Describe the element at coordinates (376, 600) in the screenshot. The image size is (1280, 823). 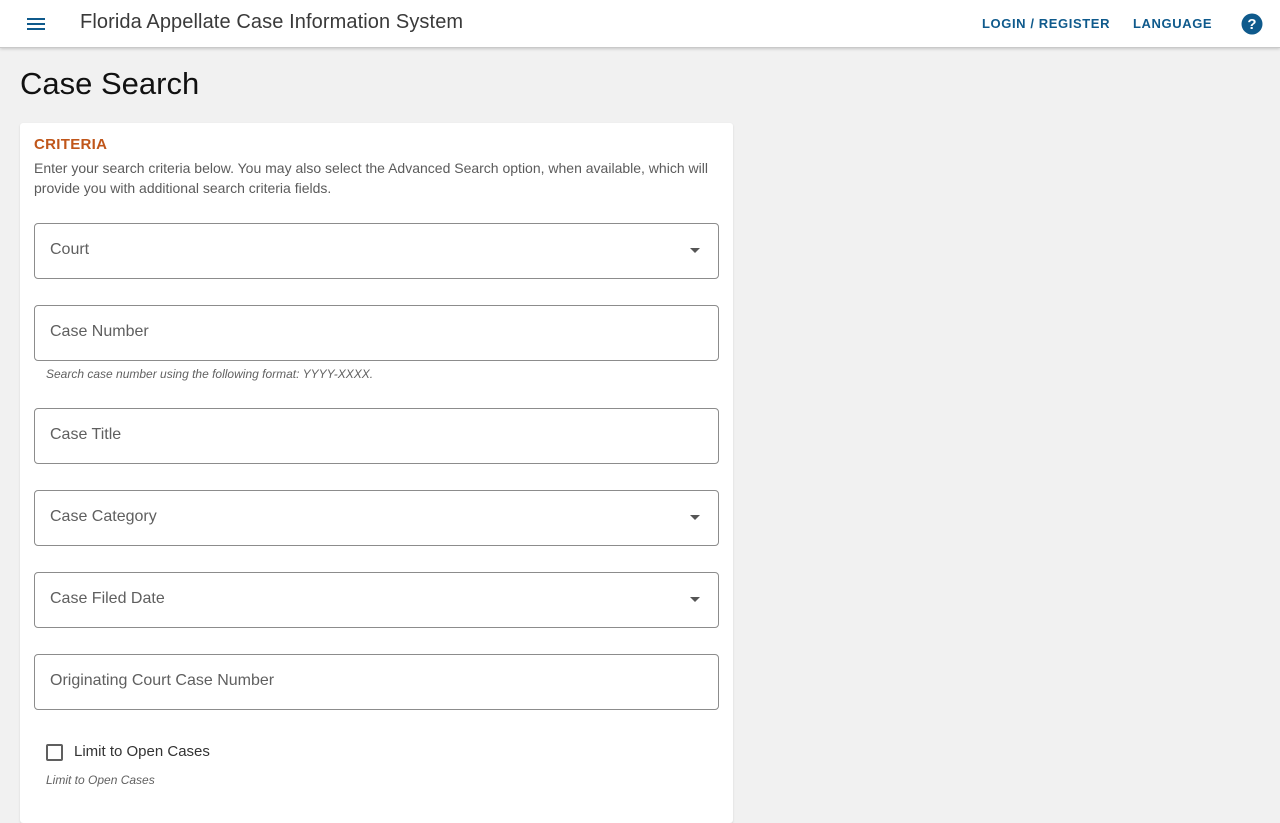
I see `case-filed-date-select: Case Filed Date` at that location.